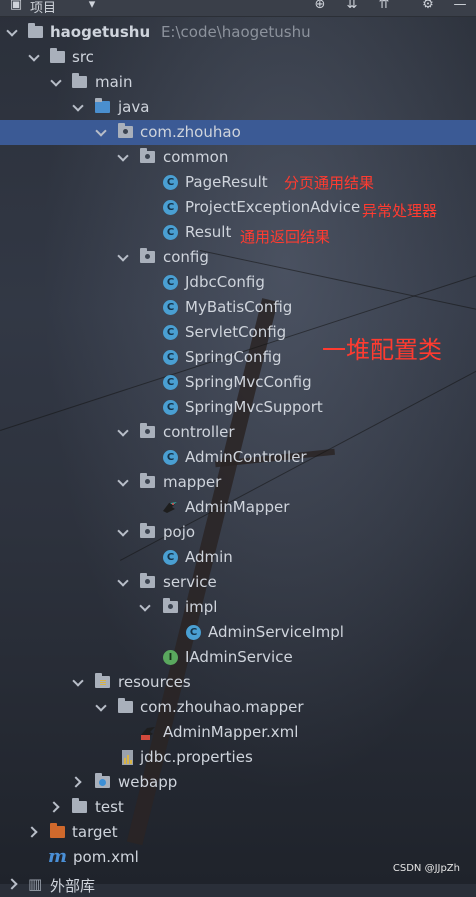 The image size is (476, 897). I want to click on mybatis-xml-icon, so click(148, 733).